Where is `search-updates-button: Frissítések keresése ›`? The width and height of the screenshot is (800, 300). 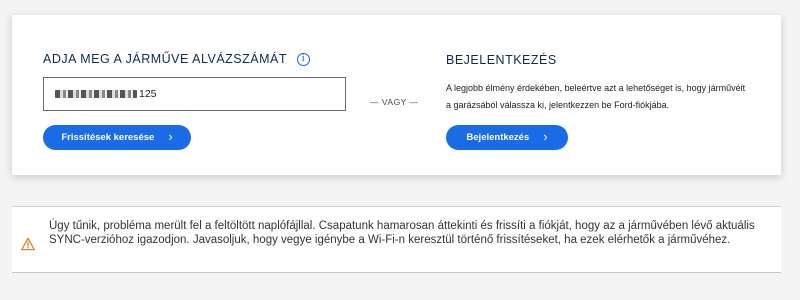
search-updates-button: Frissítések keresése › is located at coordinates (117, 137).